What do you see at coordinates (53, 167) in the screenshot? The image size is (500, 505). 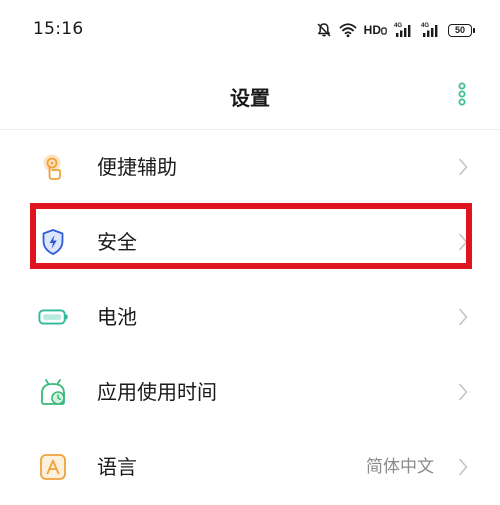 I see `touch-assist-icon` at bounding box center [53, 167].